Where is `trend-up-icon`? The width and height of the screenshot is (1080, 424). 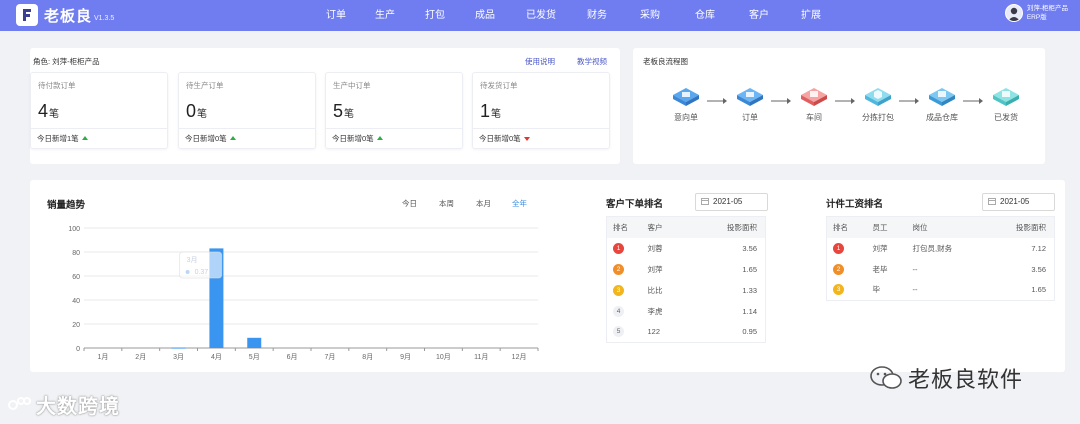
trend-up-icon is located at coordinates (84, 138).